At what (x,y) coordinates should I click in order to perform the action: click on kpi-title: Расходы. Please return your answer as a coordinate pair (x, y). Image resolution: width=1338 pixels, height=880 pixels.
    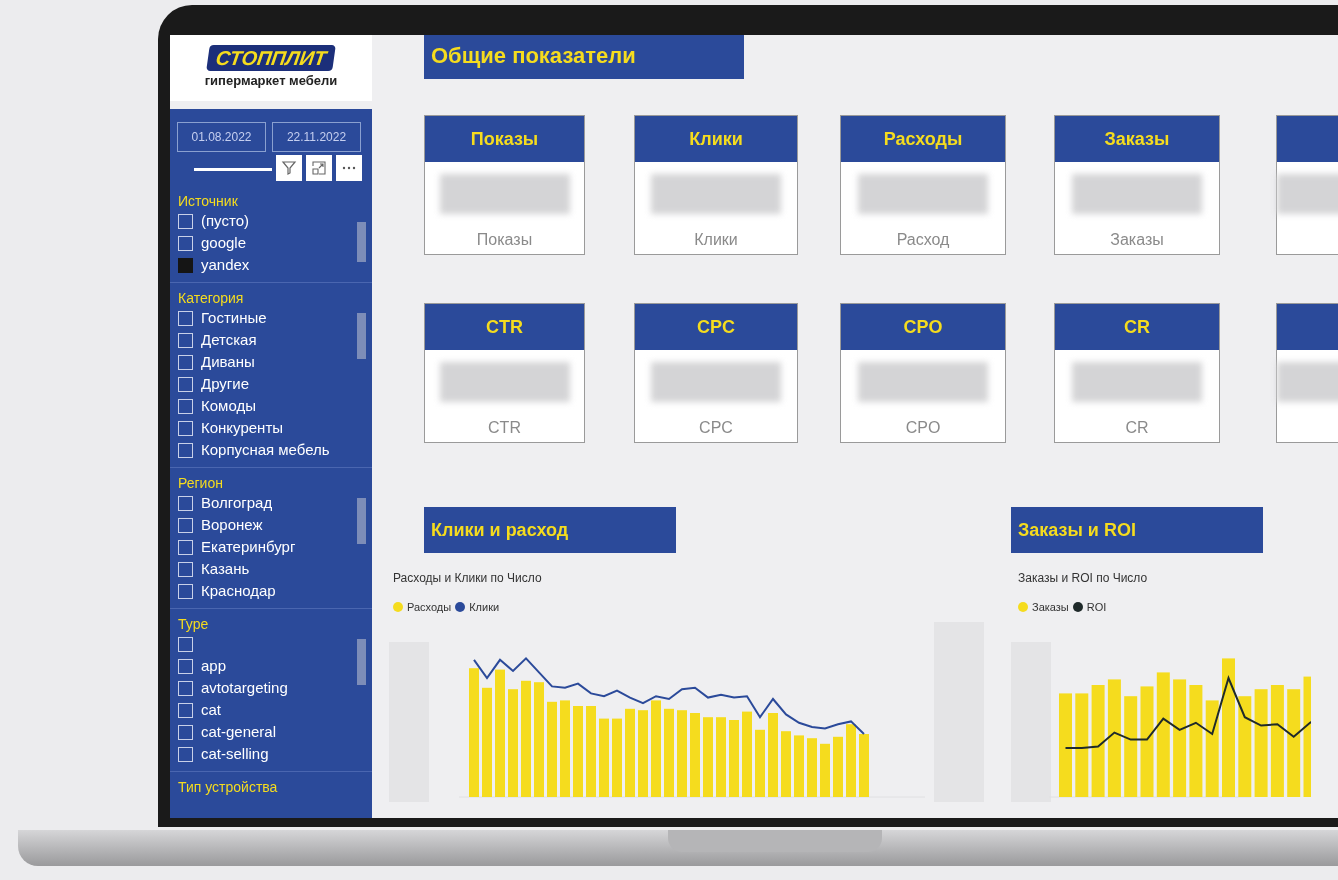
    Looking at the image, I should click on (923, 139).